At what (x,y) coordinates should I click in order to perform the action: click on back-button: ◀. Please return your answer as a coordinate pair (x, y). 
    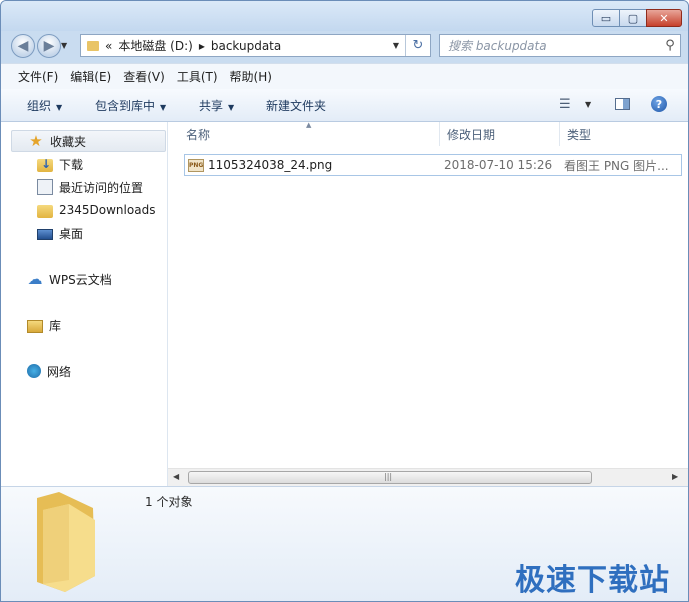
    Looking at the image, I should click on (23, 46).